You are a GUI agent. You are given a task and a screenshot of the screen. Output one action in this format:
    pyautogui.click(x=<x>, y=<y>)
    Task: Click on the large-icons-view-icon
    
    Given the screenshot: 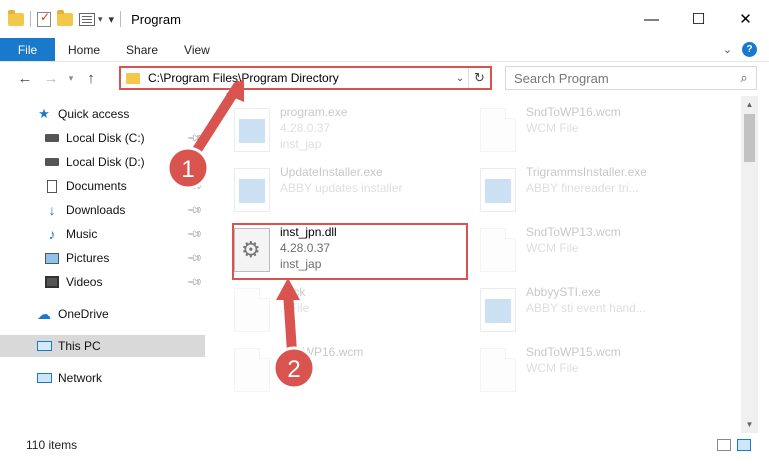 What is the action you would take?
    pyautogui.click(x=744, y=445)
    